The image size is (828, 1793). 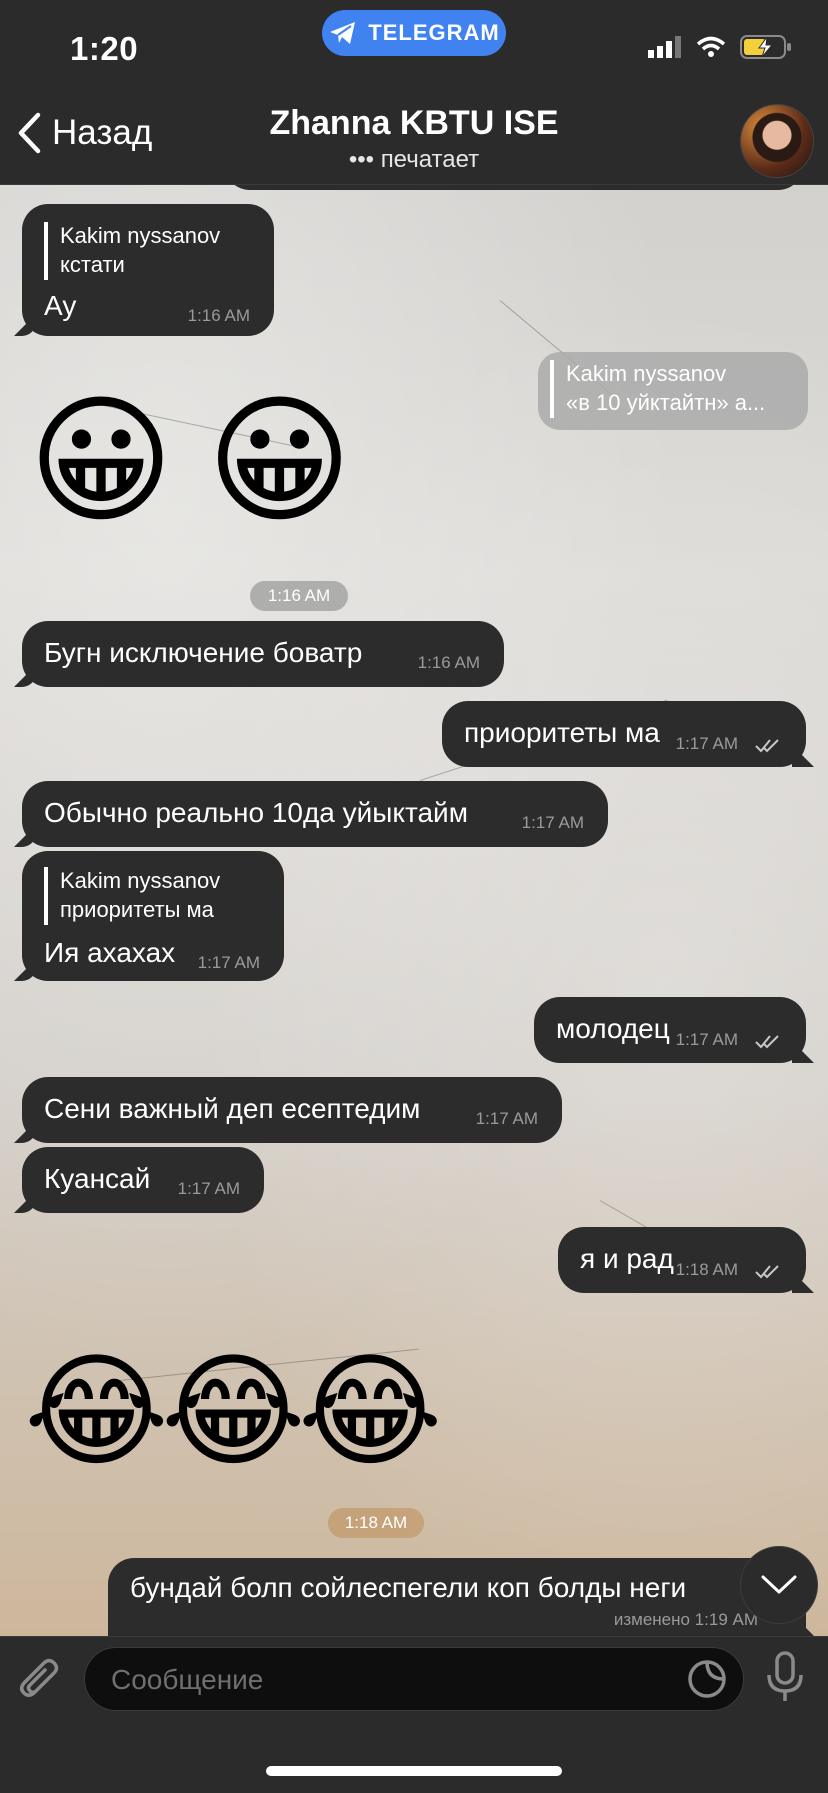 I want to click on emoji-message-tears-of-joy: 😂😂😂, so click(x=233, y=1412).